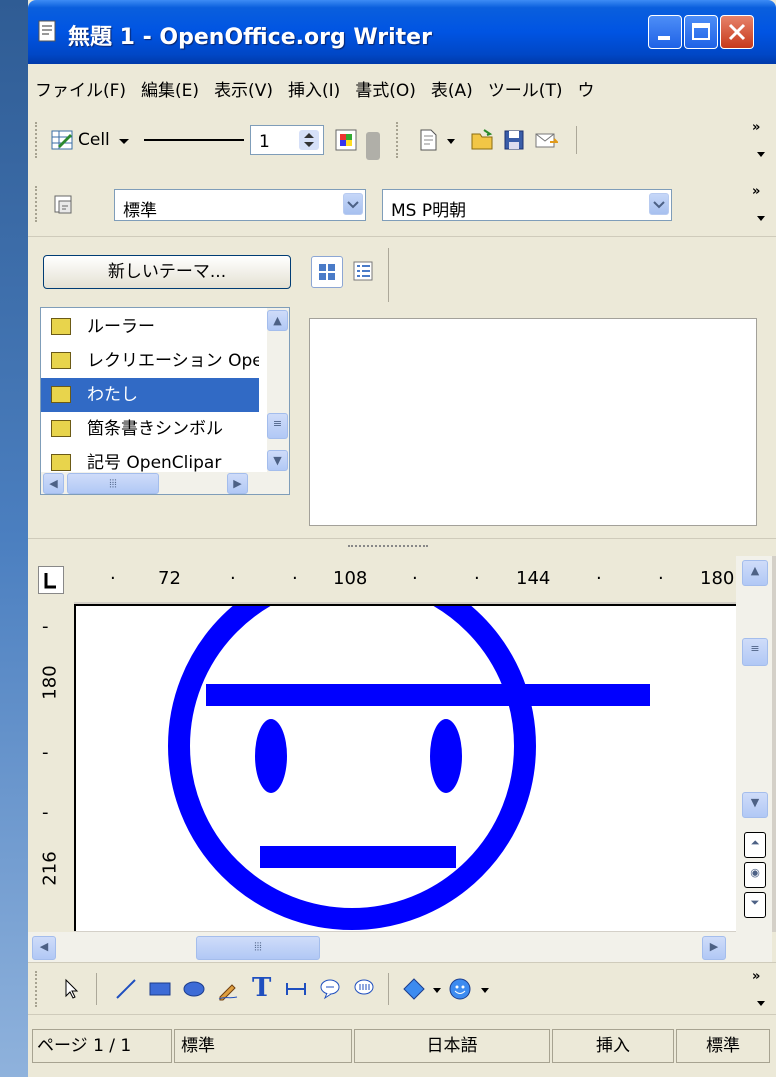  I want to click on menu-bar: ファイル(F) 編集(E) 表示(V) 挿入(I) 書式(O) 表(A) ツール(T) ウ, so click(402, 86).